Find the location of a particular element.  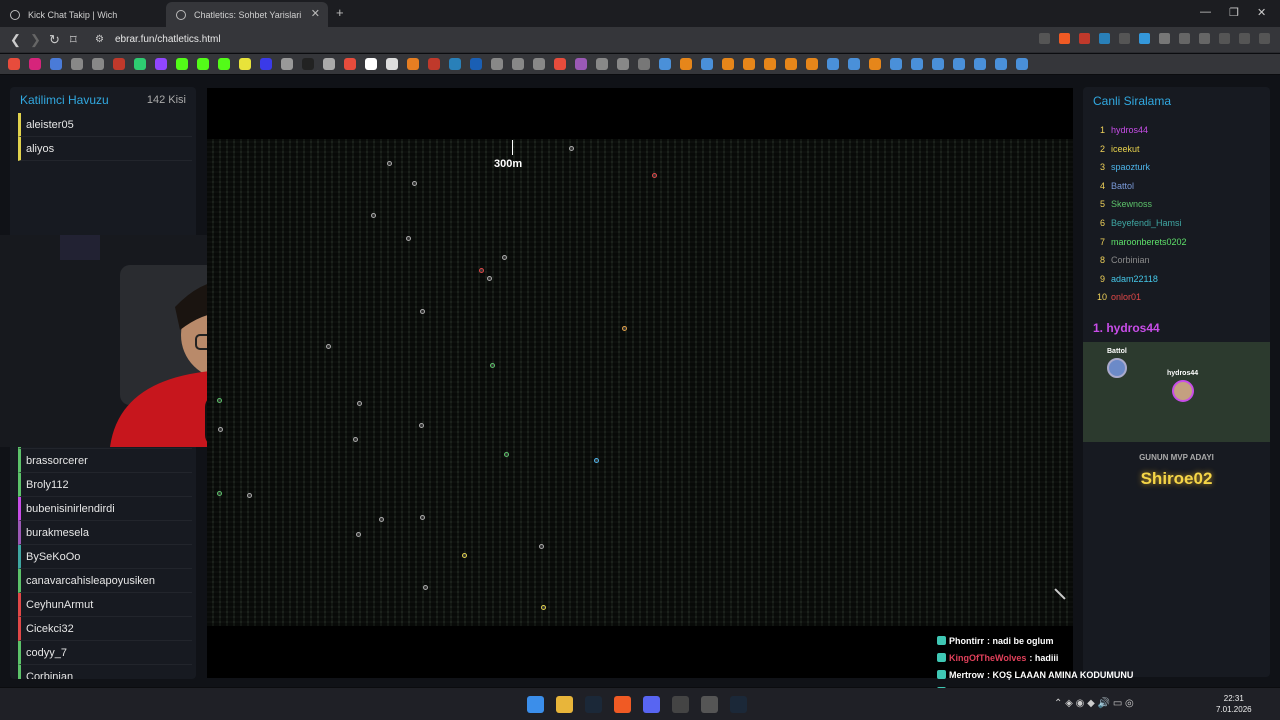

participant-item: brassorcerer is located at coordinates (105, 461).